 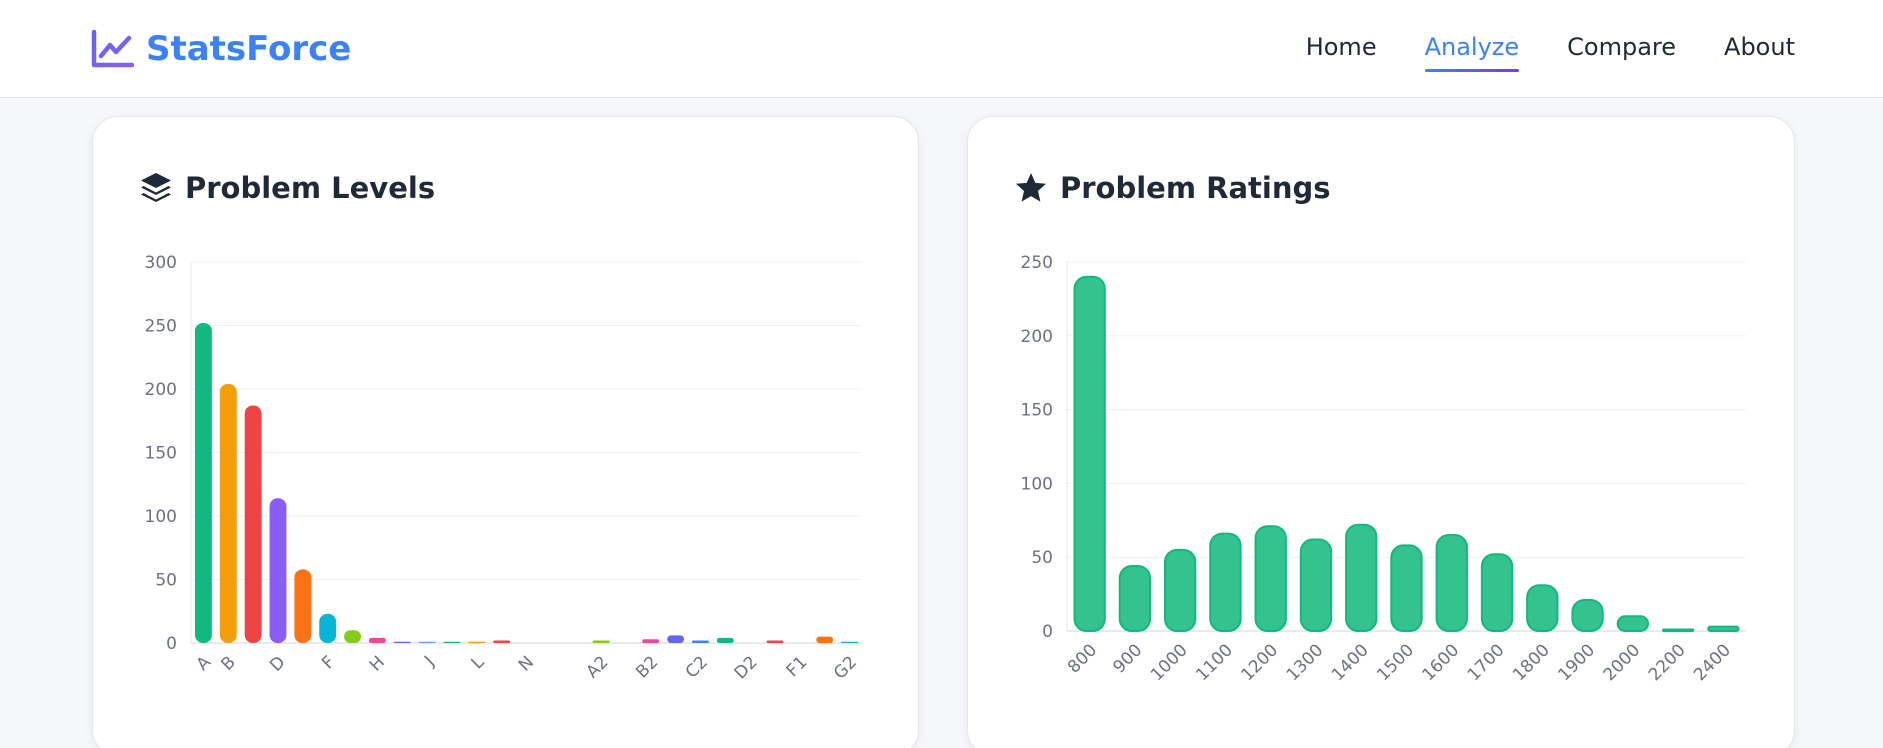 I want to click on nav-analyze-link: Analyze, so click(x=1471, y=51).